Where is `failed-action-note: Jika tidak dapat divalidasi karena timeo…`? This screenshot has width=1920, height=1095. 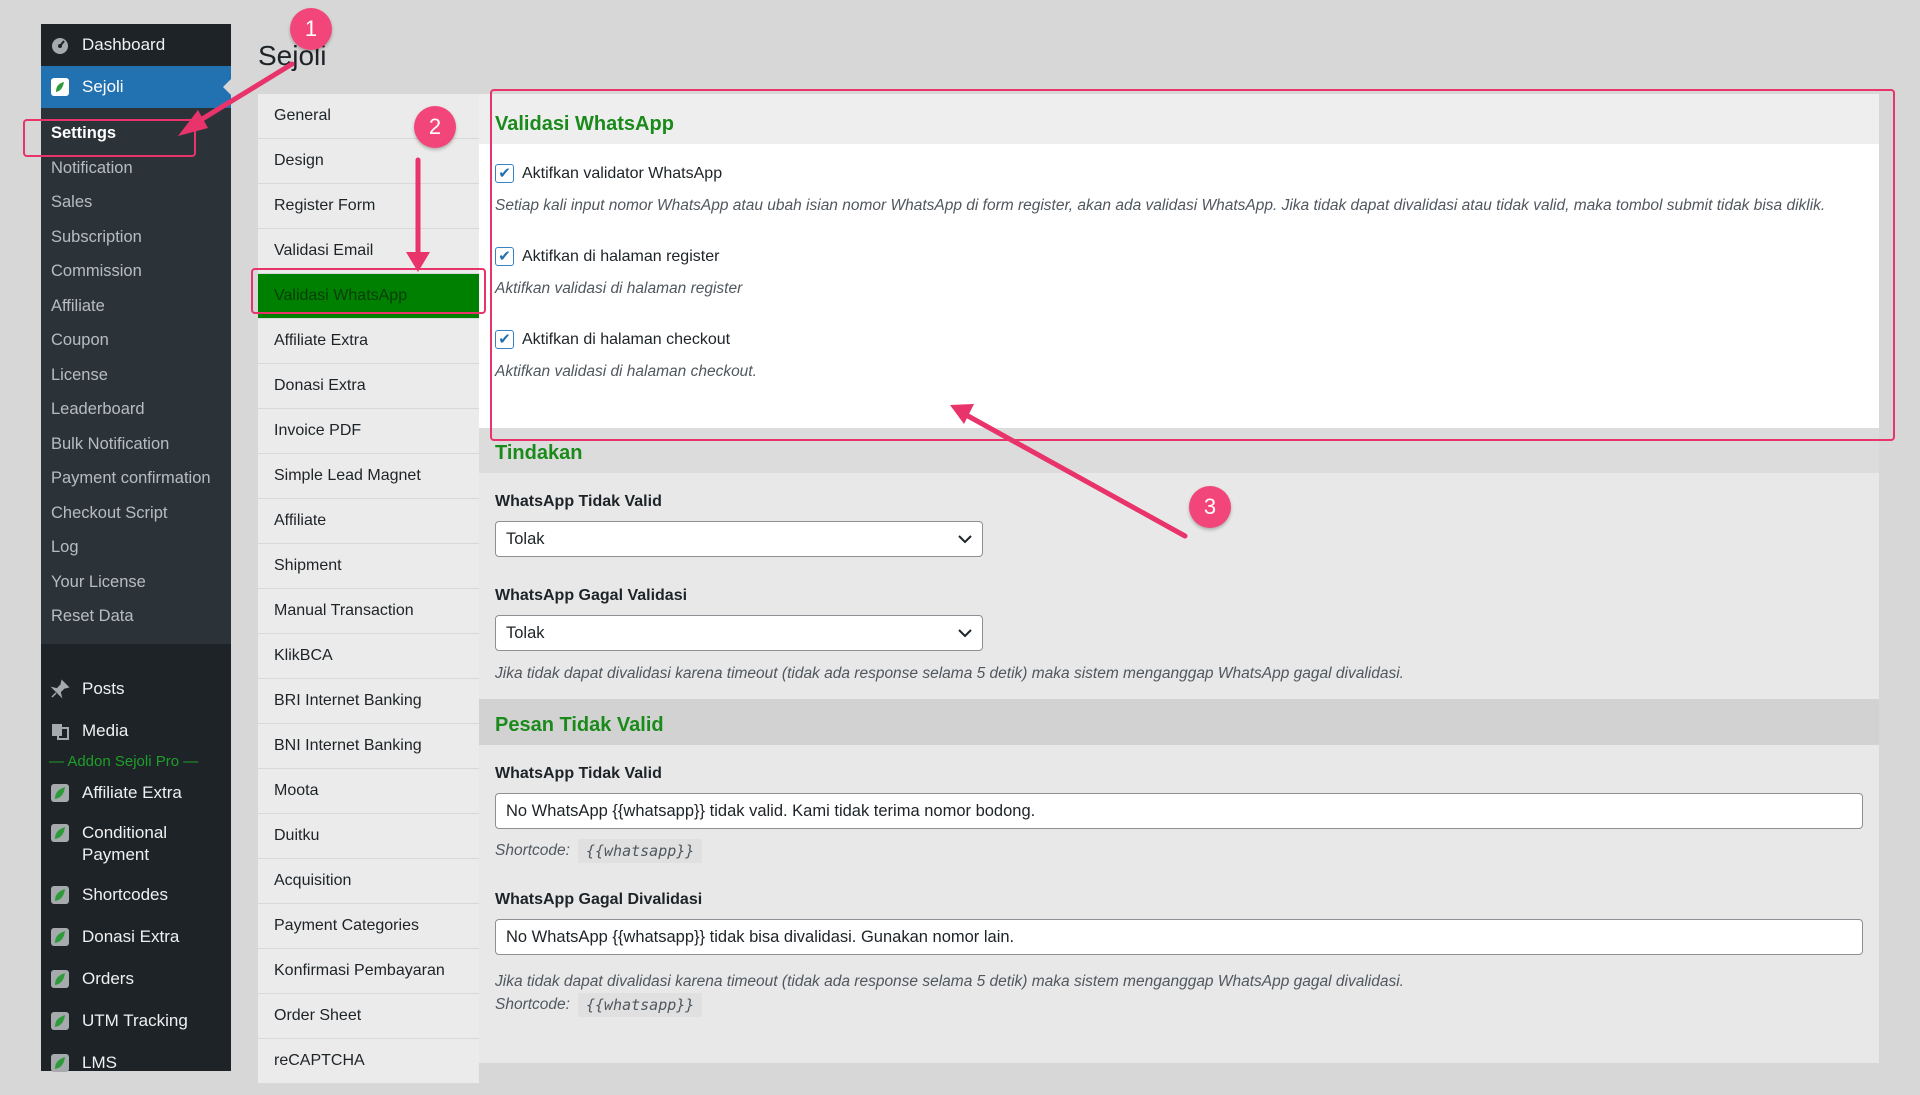 failed-action-note: Jika tidak dapat divalidasi karena timeo… is located at coordinates (949, 673).